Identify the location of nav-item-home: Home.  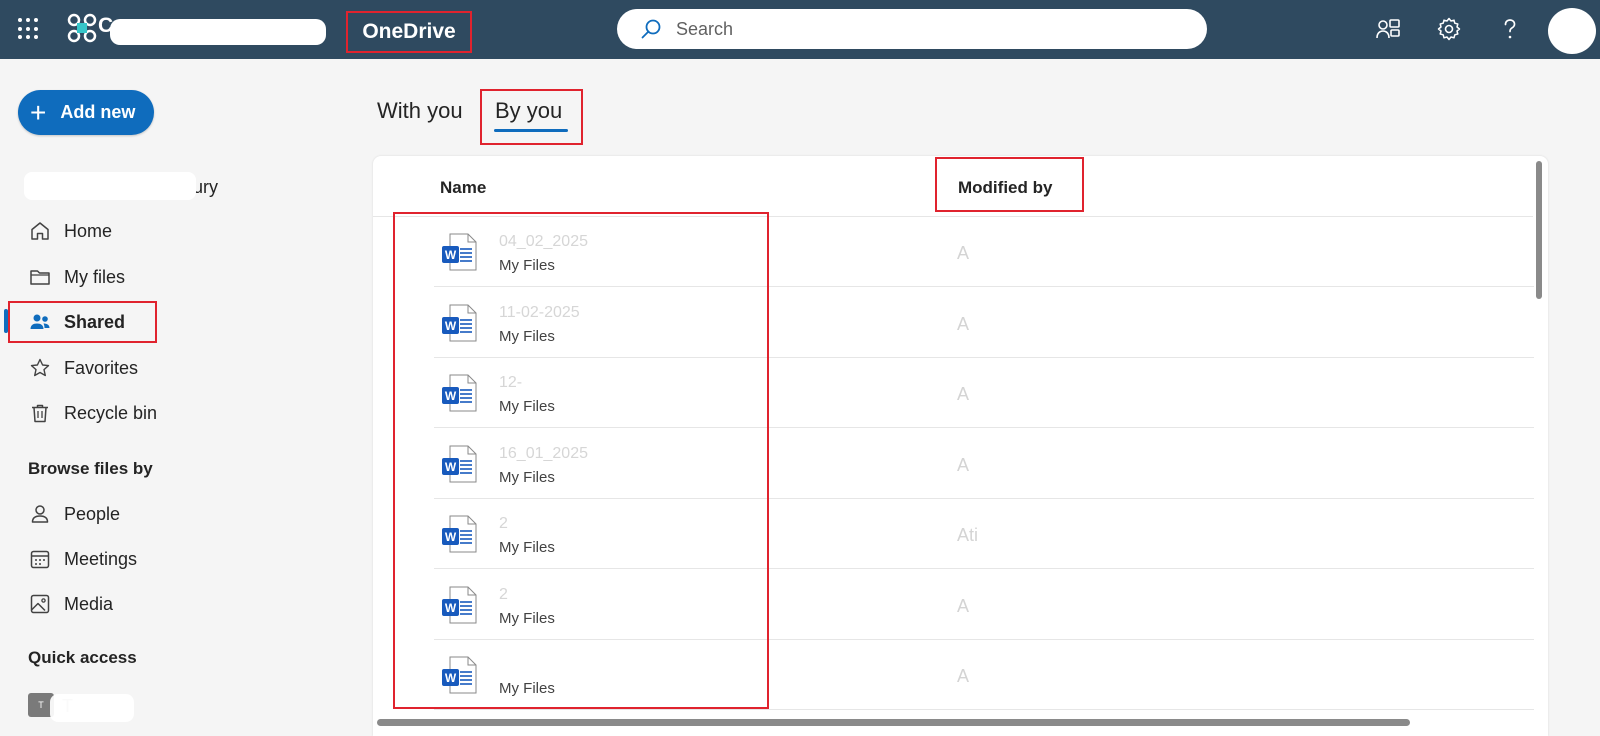
(70, 231).